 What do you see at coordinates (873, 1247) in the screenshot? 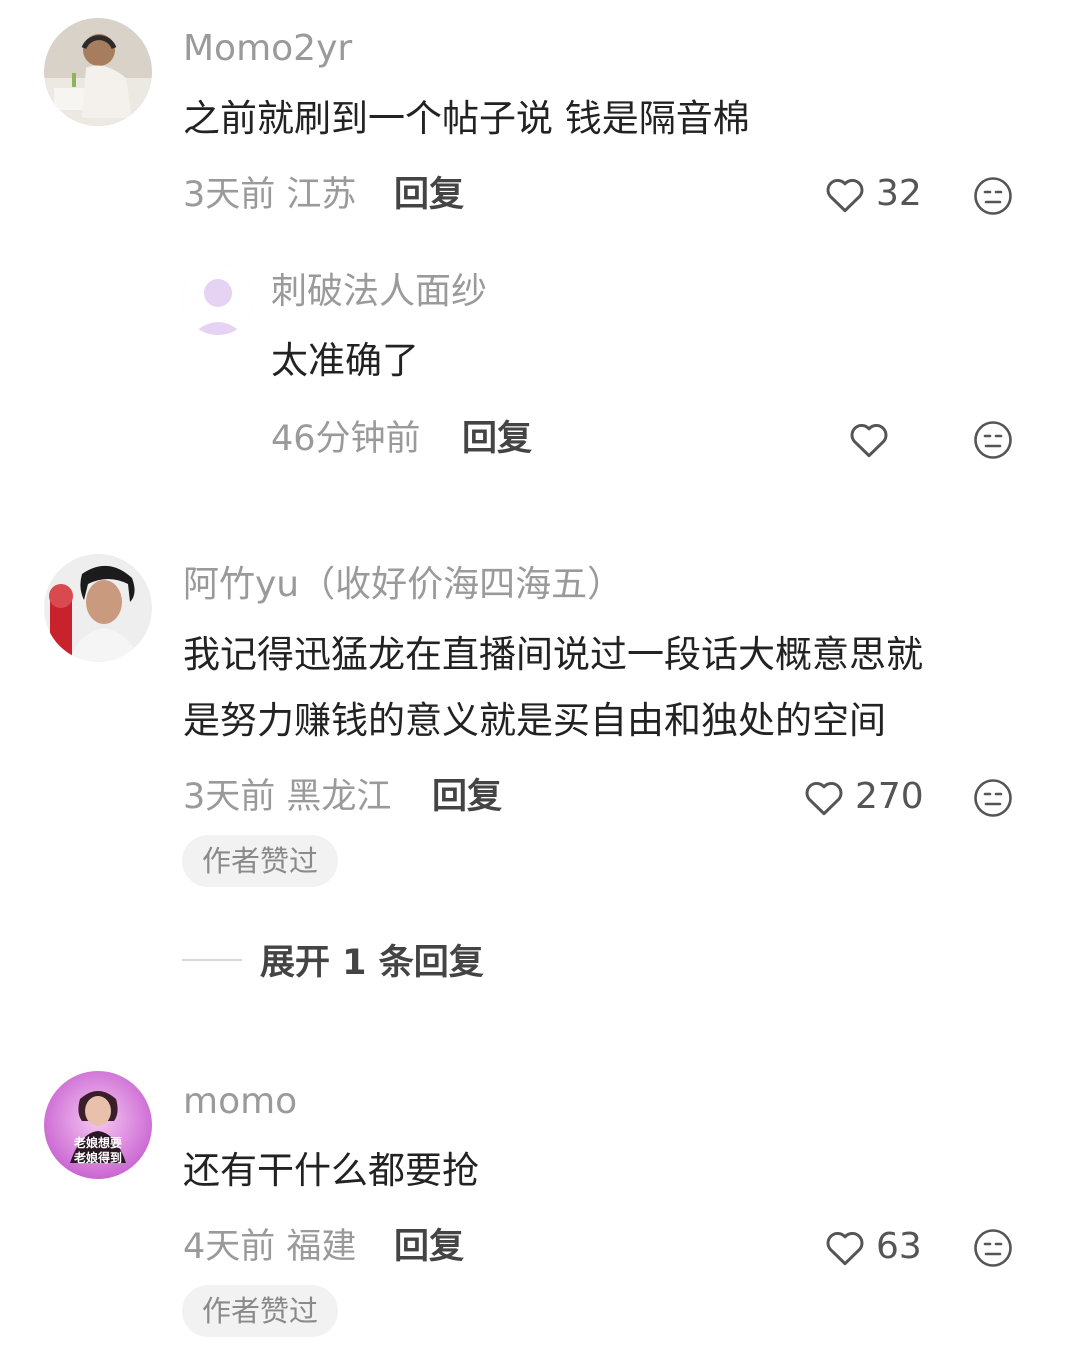
I see `like-button: 63` at bounding box center [873, 1247].